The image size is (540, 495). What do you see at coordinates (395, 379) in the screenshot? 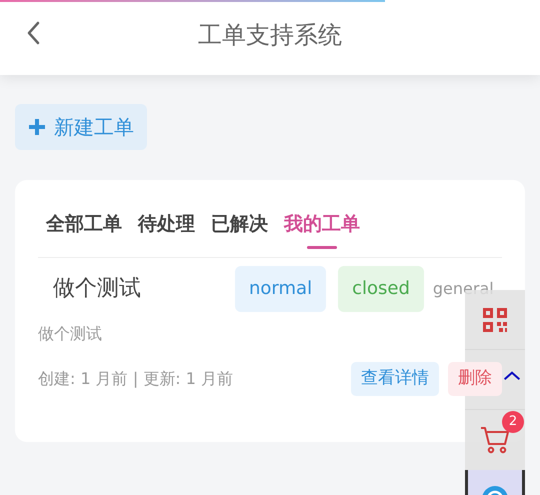
I see `action-button: 查看详情` at bounding box center [395, 379].